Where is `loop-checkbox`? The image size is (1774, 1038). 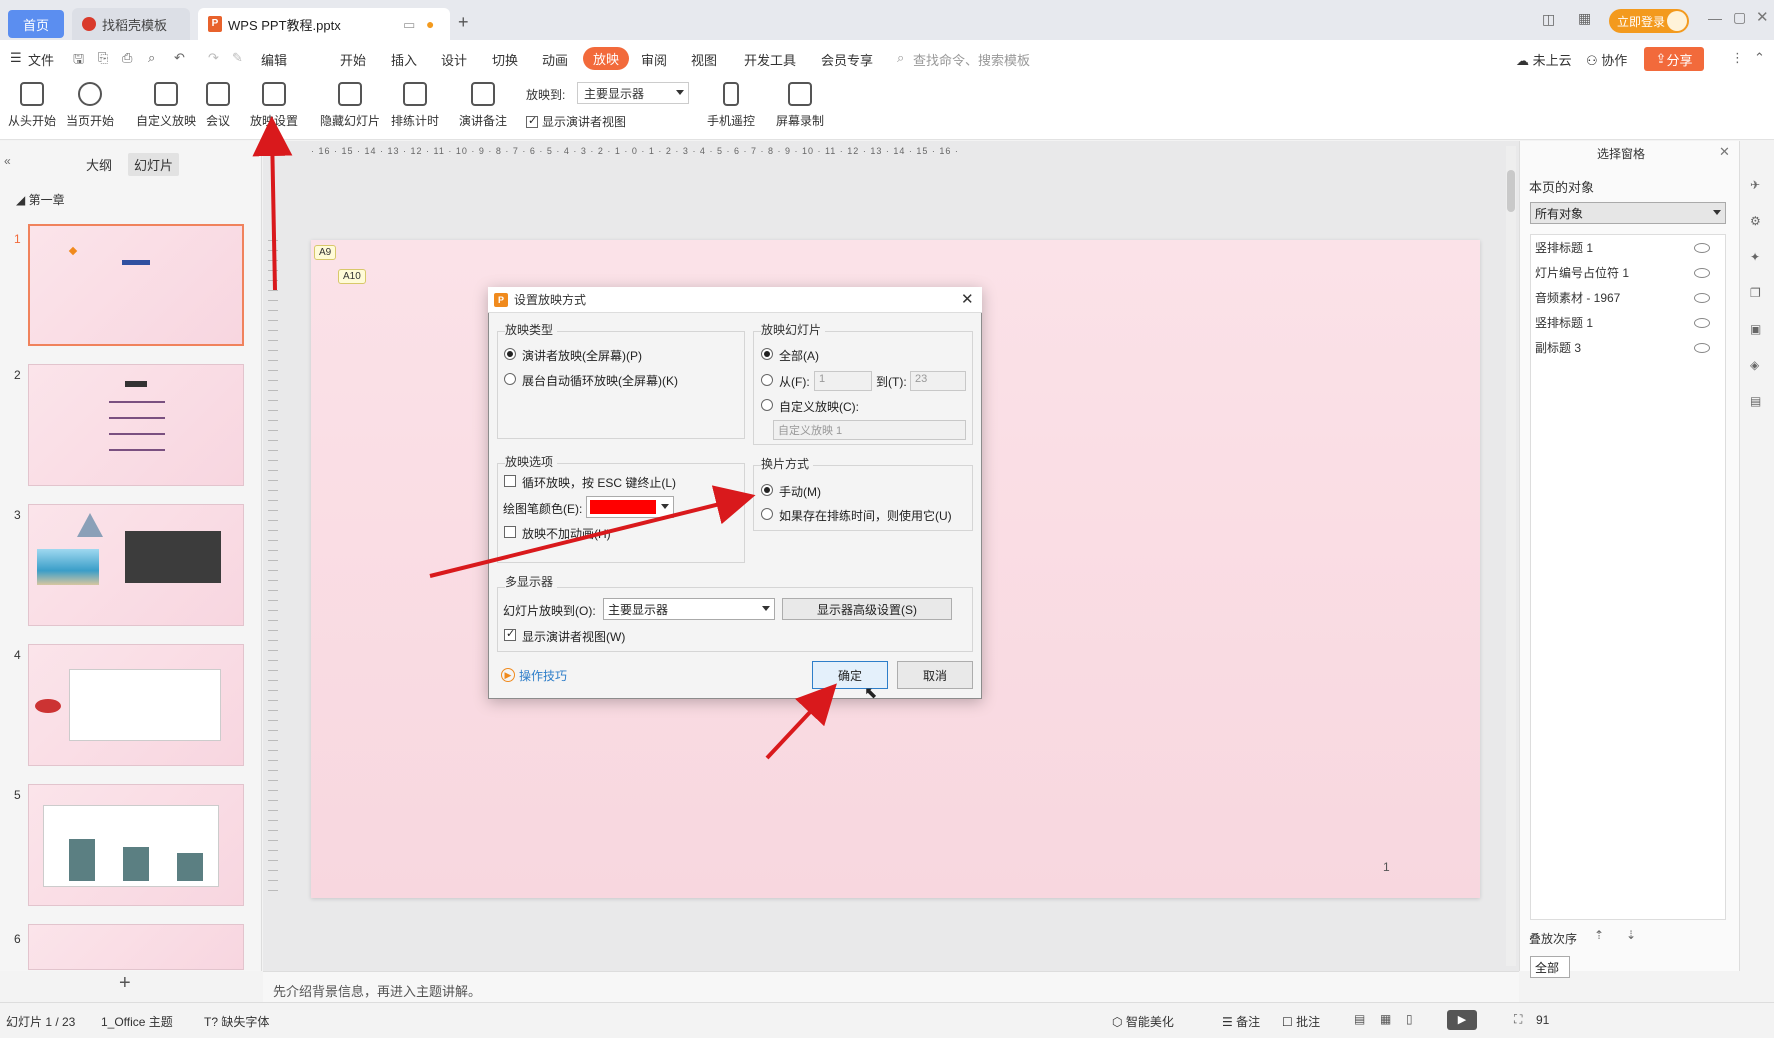
loop-checkbox is located at coordinates (510, 481).